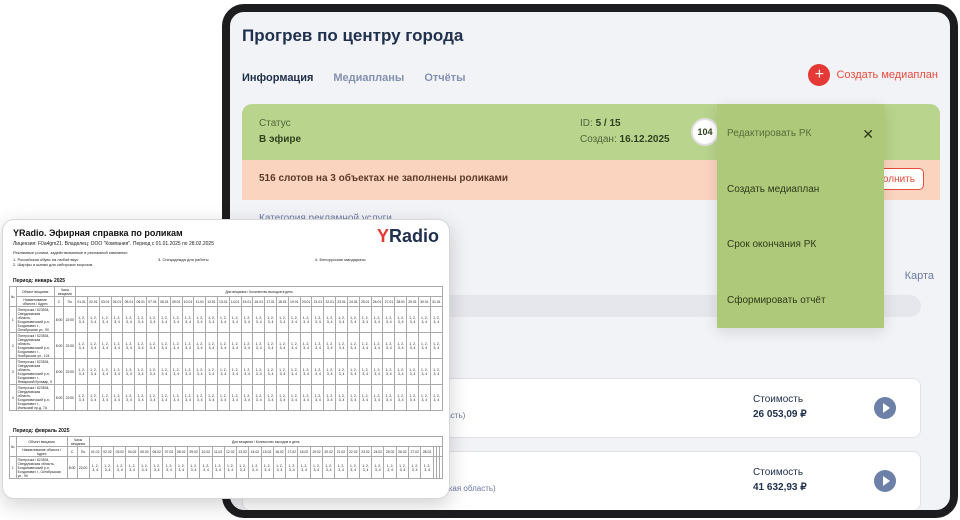 Image resolution: width=960 pixels, height=520 pixels. What do you see at coordinates (436, 301) in the screenshot?
I see `day-header: 31.01` at bounding box center [436, 301].